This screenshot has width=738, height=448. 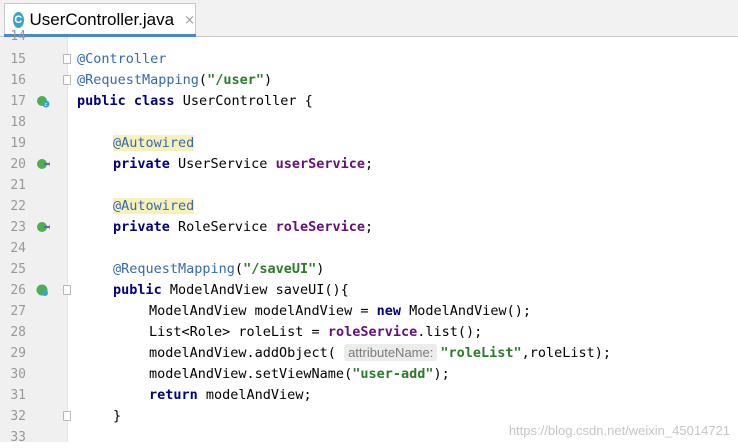 What do you see at coordinates (369, 395) in the screenshot?
I see `code-line: 31 return modelAndView;` at bounding box center [369, 395].